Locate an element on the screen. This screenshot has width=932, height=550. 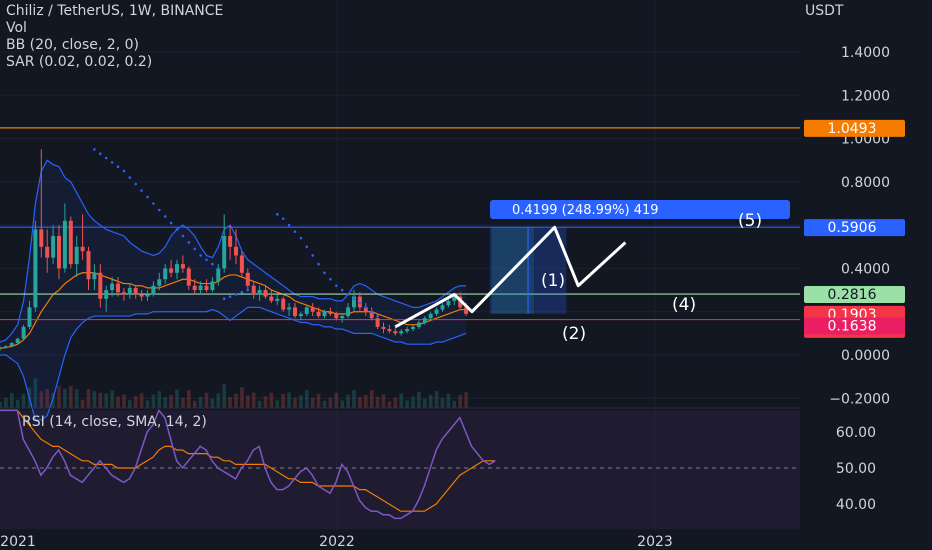
price-axis-tick: 1.4000 is located at coordinates (865, 53).